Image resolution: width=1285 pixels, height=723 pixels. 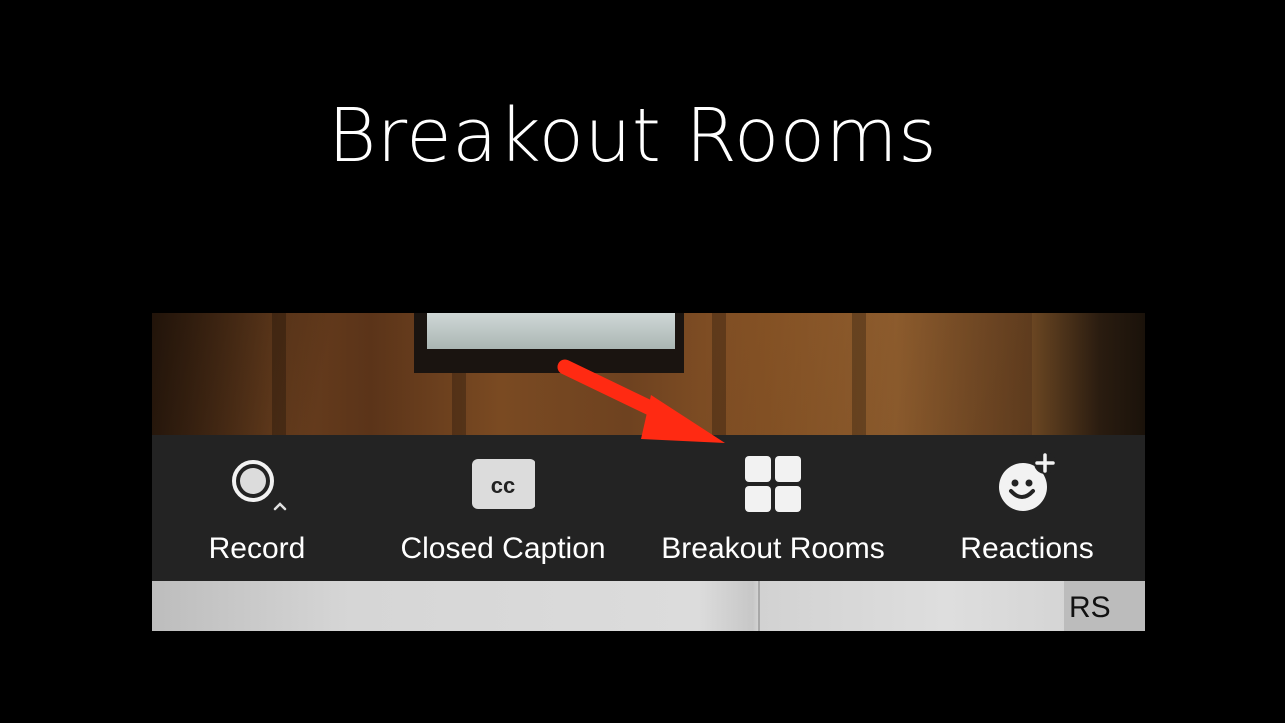 I want to click on record-button: Record, so click(x=257, y=508).